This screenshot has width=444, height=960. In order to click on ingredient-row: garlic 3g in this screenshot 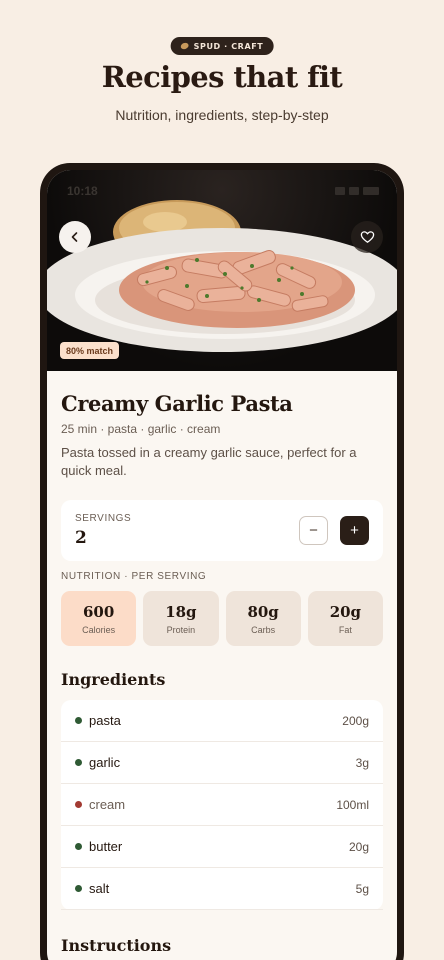, I will do `click(222, 763)`.